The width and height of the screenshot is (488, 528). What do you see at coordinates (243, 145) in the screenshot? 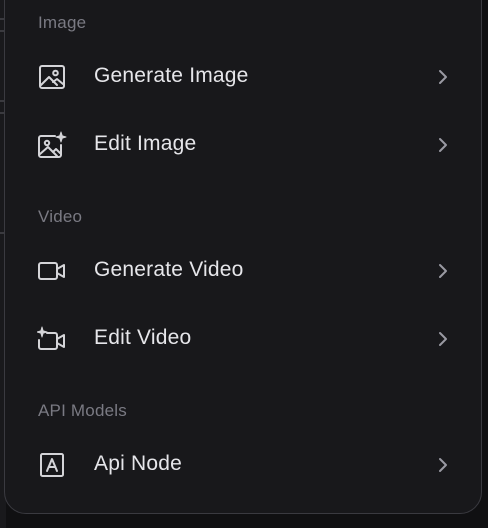
I see `menu-item-edit-image: Edit Image` at bounding box center [243, 145].